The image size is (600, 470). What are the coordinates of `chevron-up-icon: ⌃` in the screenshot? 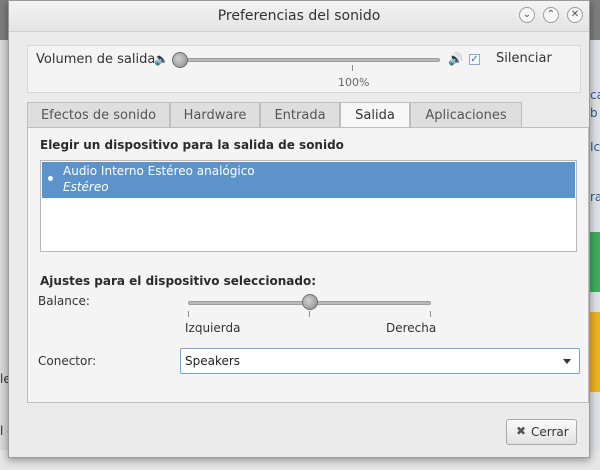 It's located at (551, 14).